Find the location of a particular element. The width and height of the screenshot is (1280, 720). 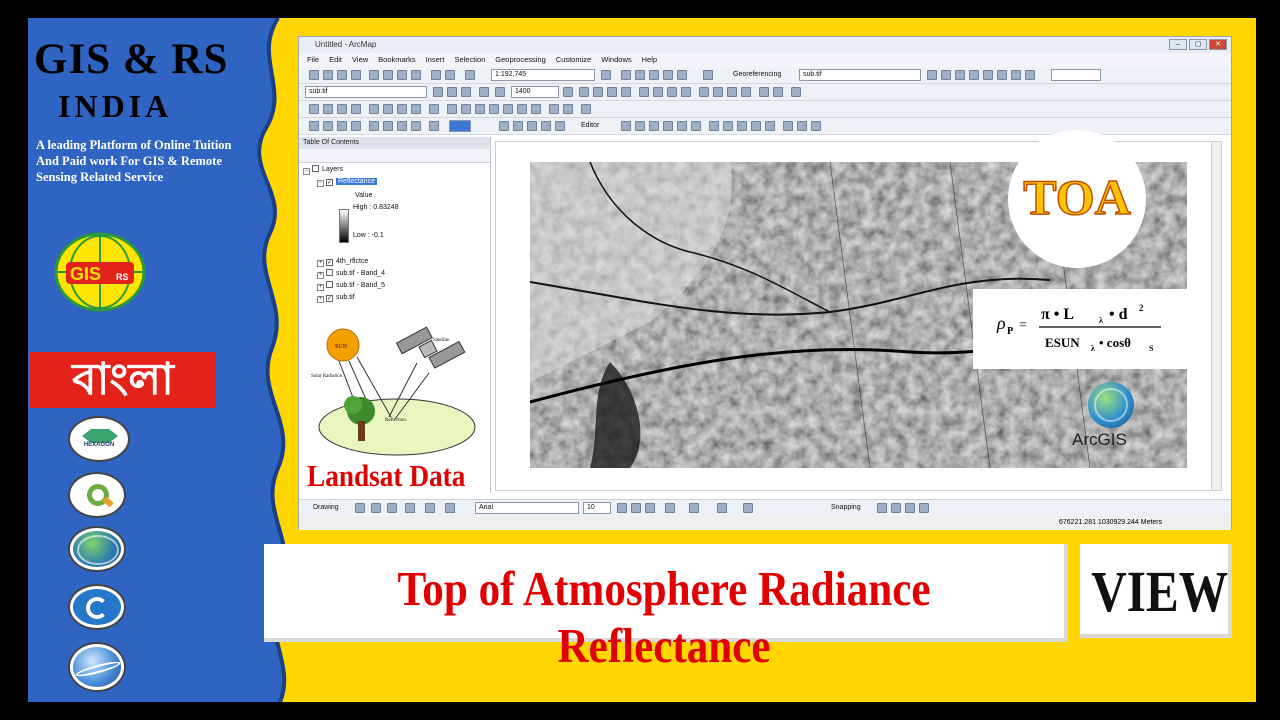

find-icon is located at coordinates (522, 109).